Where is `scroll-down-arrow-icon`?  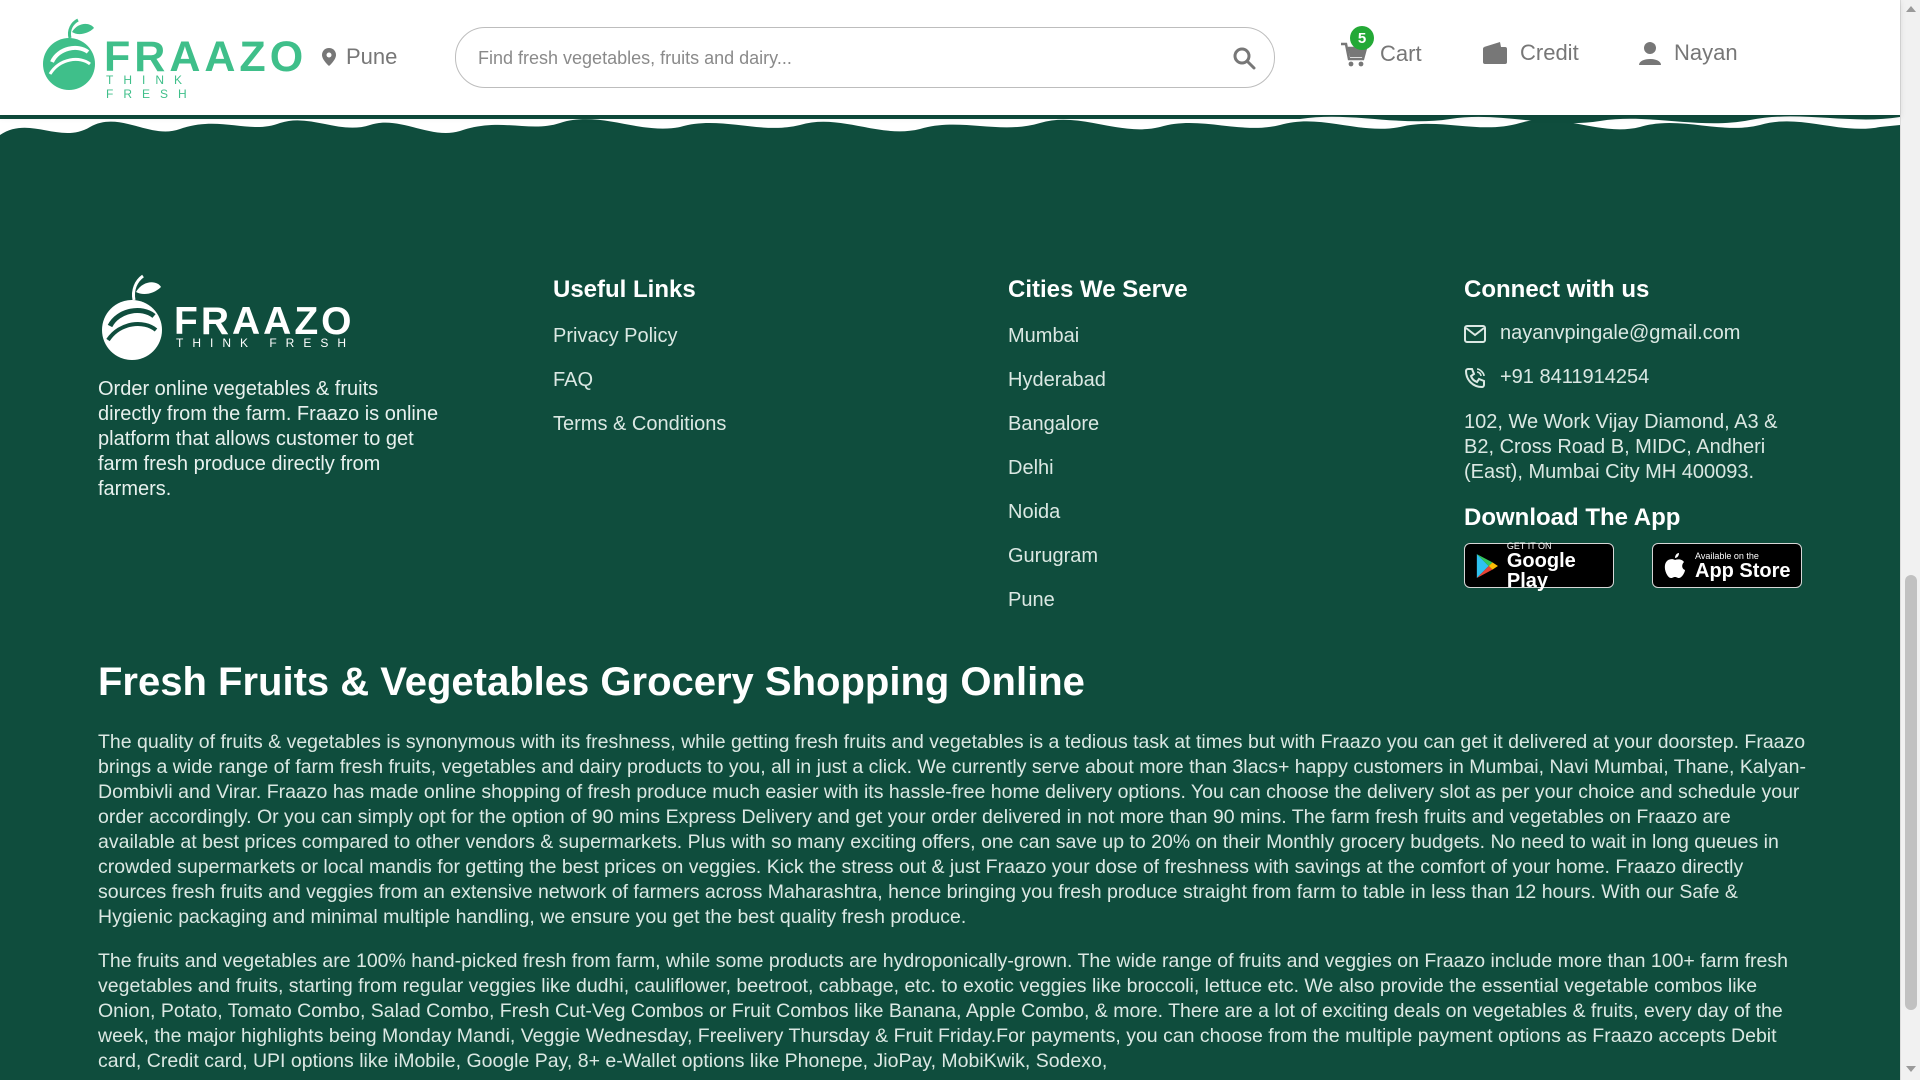 scroll-down-arrow-icon is located at coordinates (1911, 1069).